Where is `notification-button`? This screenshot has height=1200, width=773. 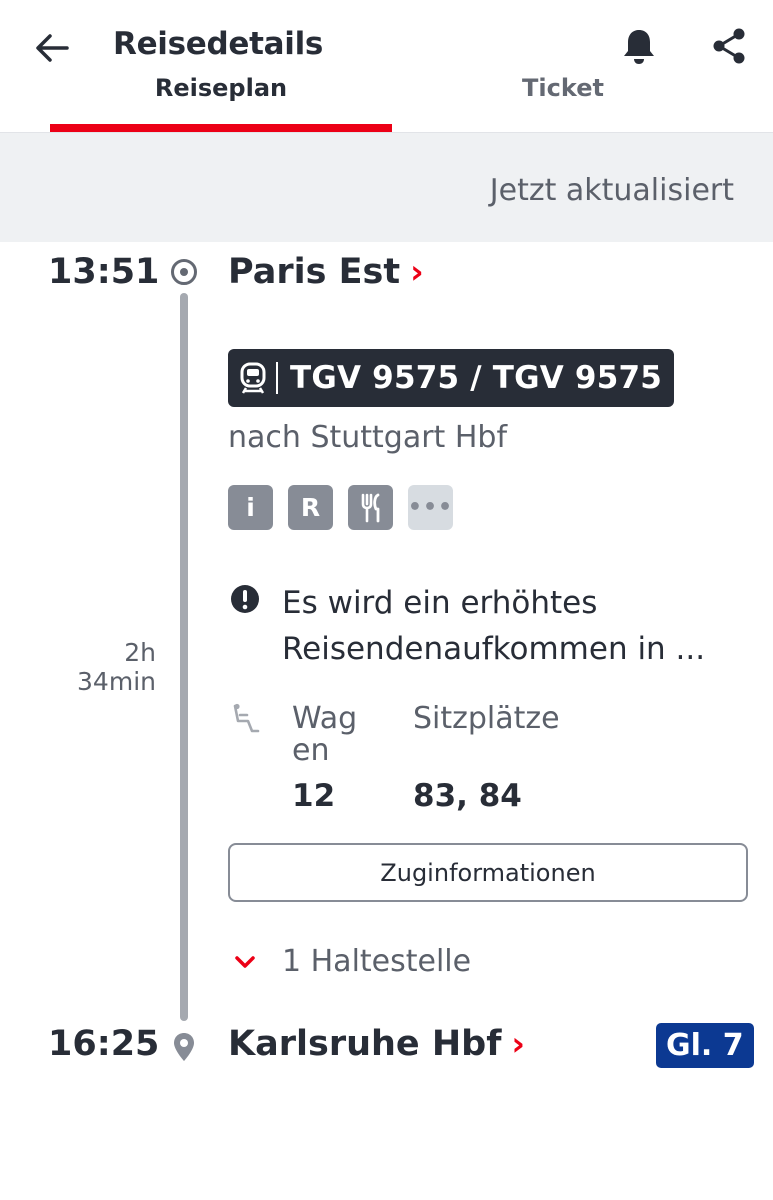 notification-button is located at coordinates (639, 46).